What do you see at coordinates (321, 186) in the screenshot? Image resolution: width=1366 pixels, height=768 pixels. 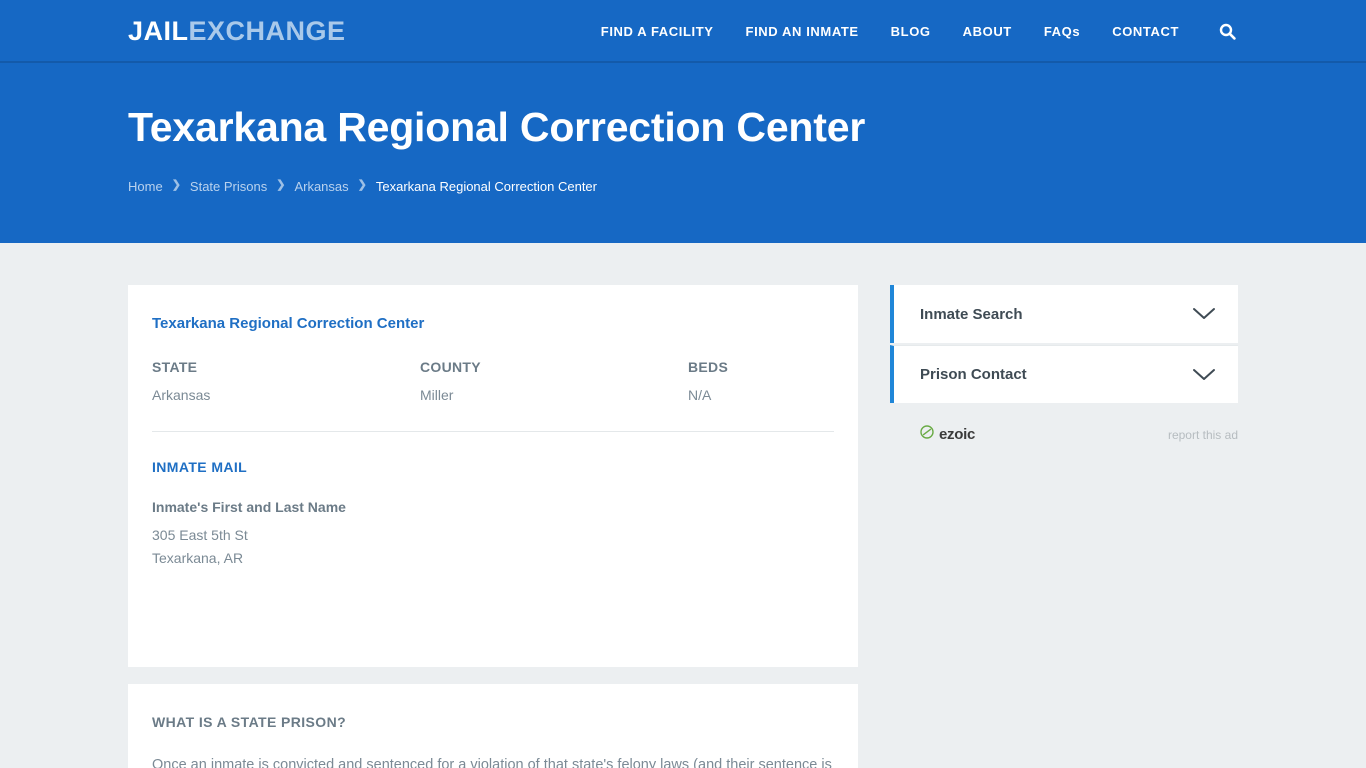 I see `breadcrumb-item-arkansas: Arkansas` at bounding box center [321, 186].